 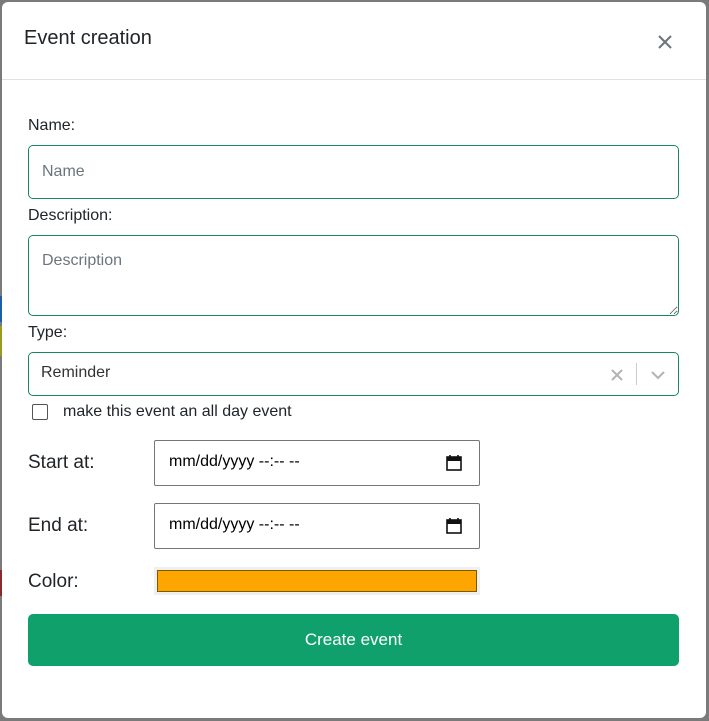 What do you see at coordinates (40, 412) in the screenshot?
I see `all-day-checkbox` at bounding box center [40, 412].